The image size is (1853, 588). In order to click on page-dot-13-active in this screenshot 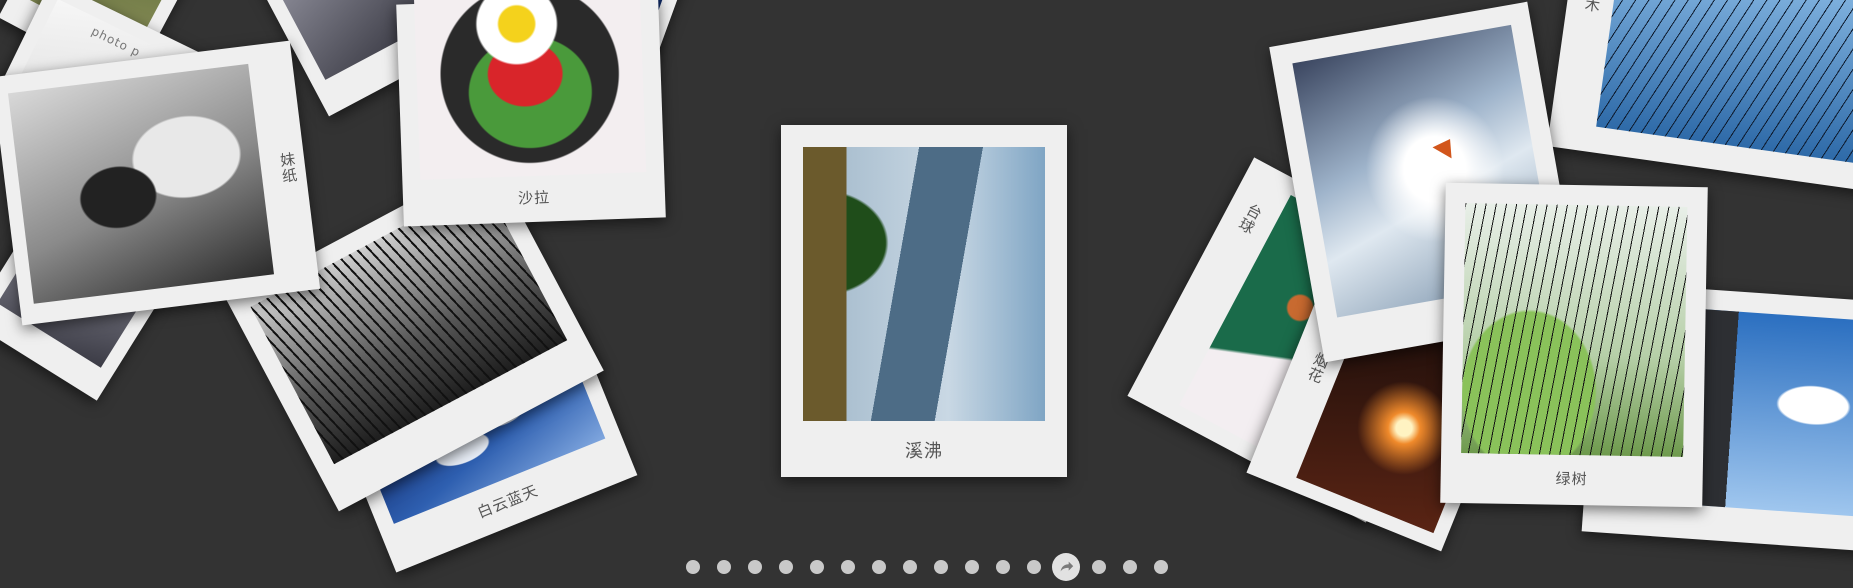, I will do `click(1066, 567)`.